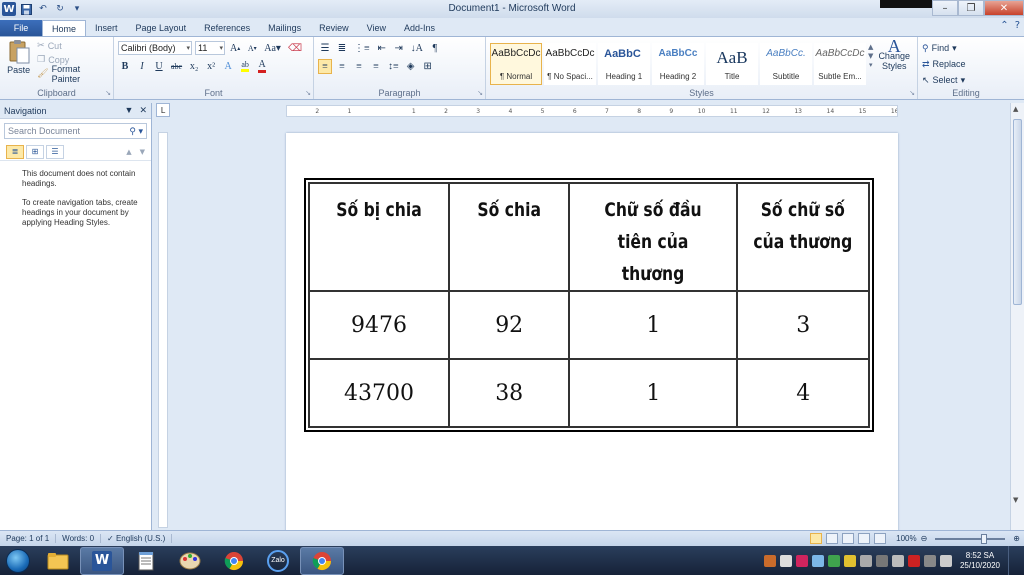 The height and width of the screenshot is (575, 1024). Describe the element at coordinates (864, 538) in the screenshot. I see `outline-view-button` at that location.